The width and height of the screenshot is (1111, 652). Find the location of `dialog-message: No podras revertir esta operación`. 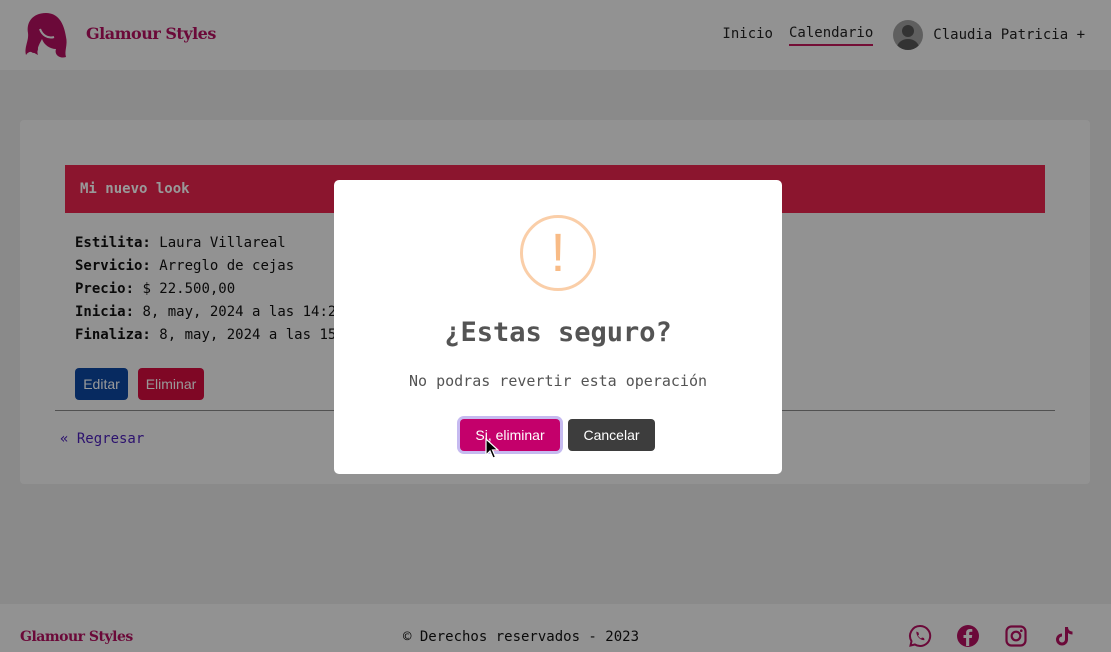

dialog-message: No podras revertir esta operación is located at coordinates (557, 381).